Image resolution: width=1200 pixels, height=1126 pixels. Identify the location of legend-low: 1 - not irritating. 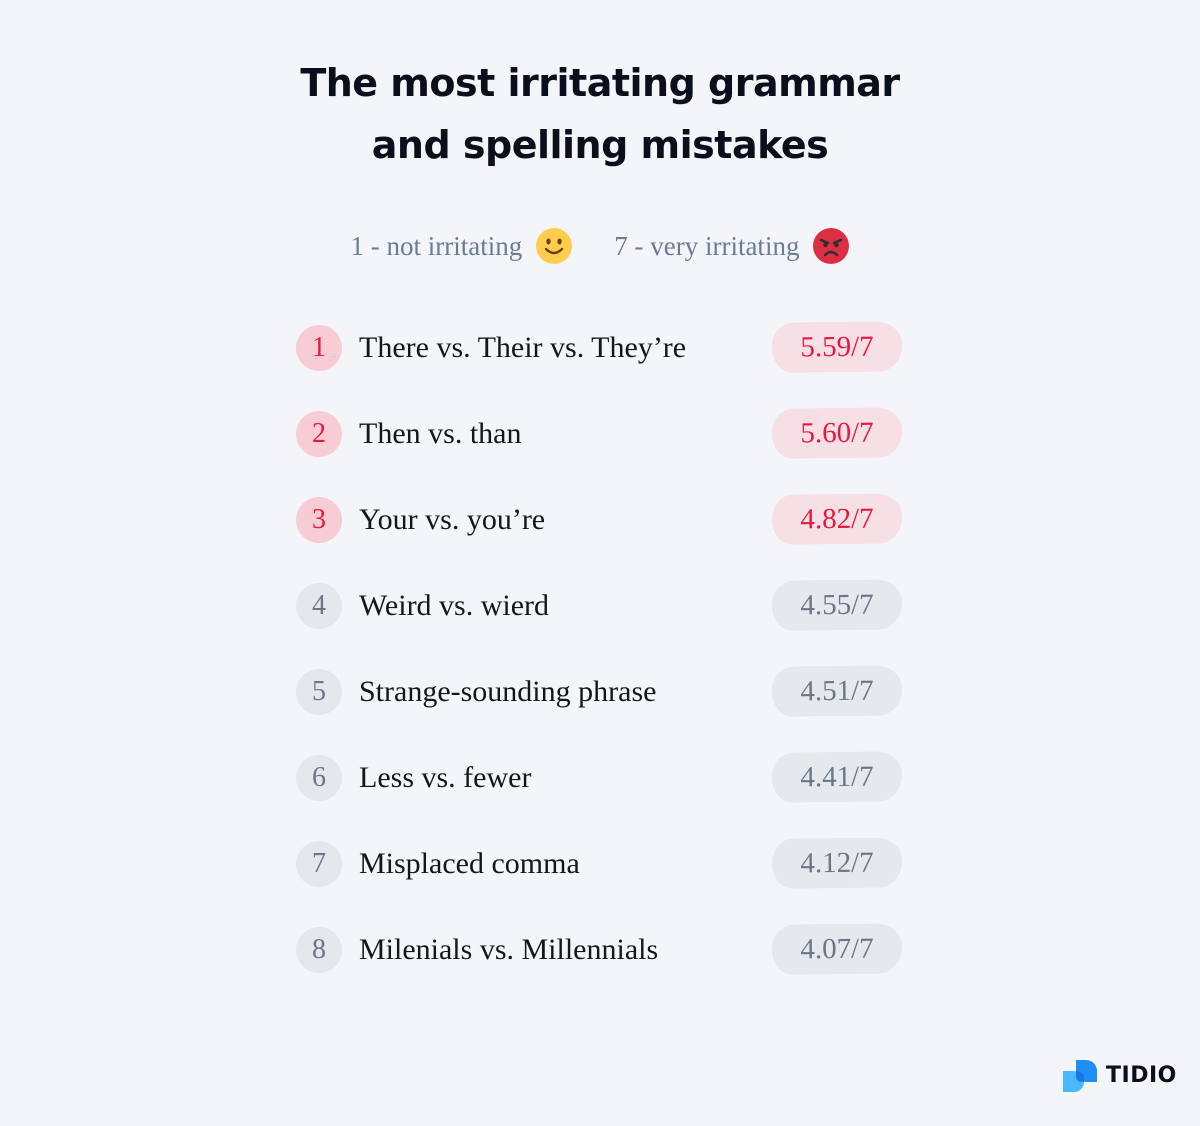
(462, 246).